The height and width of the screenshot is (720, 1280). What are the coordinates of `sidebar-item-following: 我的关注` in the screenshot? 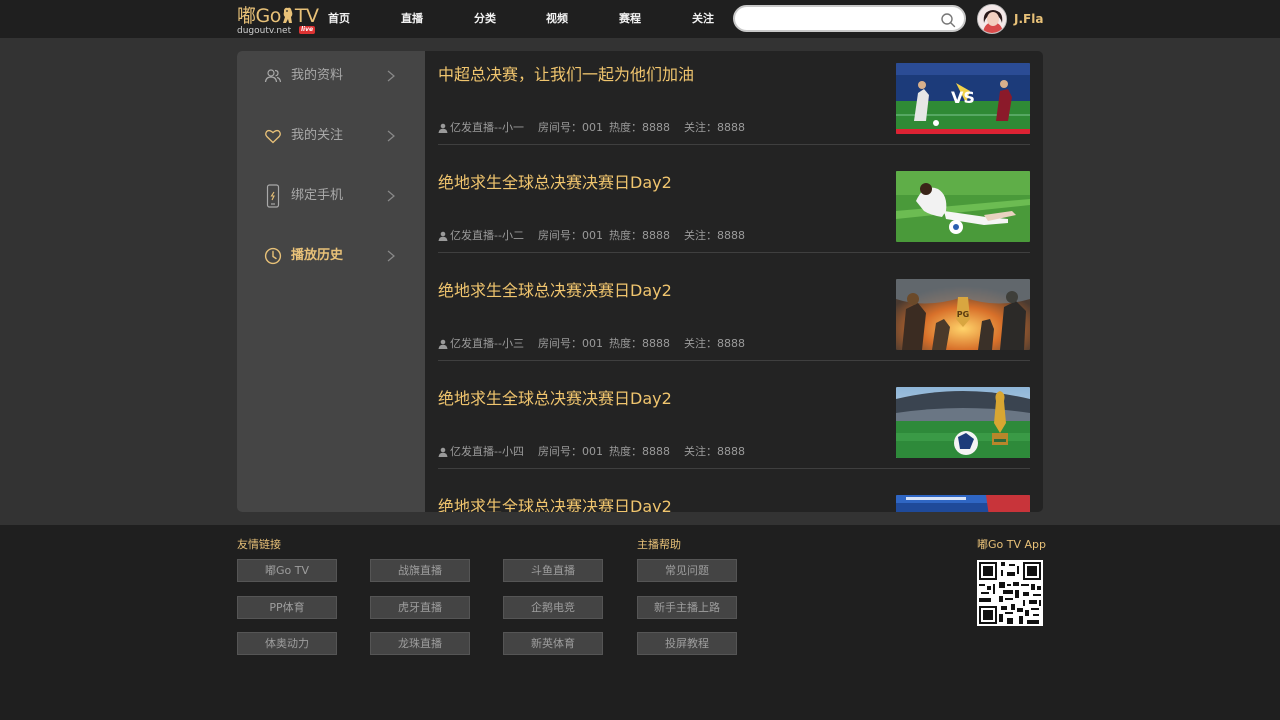 It's located at (331, 141).